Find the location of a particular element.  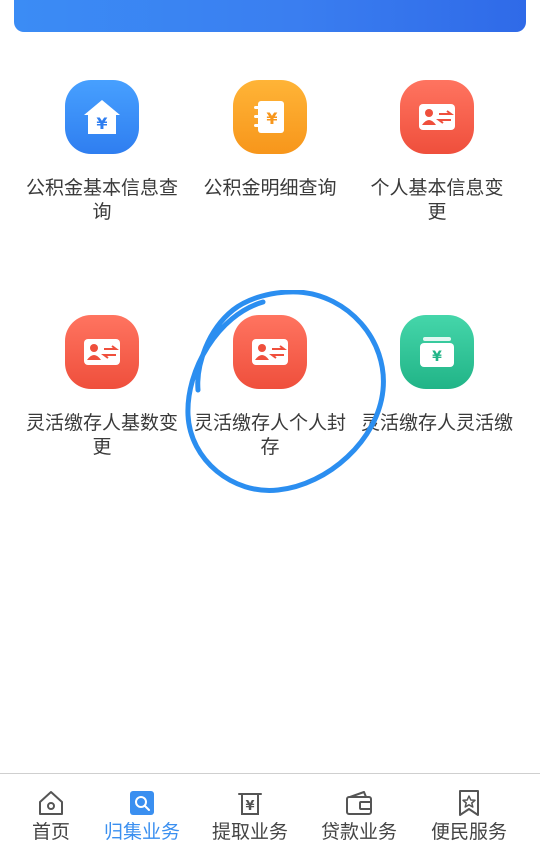

house-yen-icon: ¥ is located at coordinates (102, 117).